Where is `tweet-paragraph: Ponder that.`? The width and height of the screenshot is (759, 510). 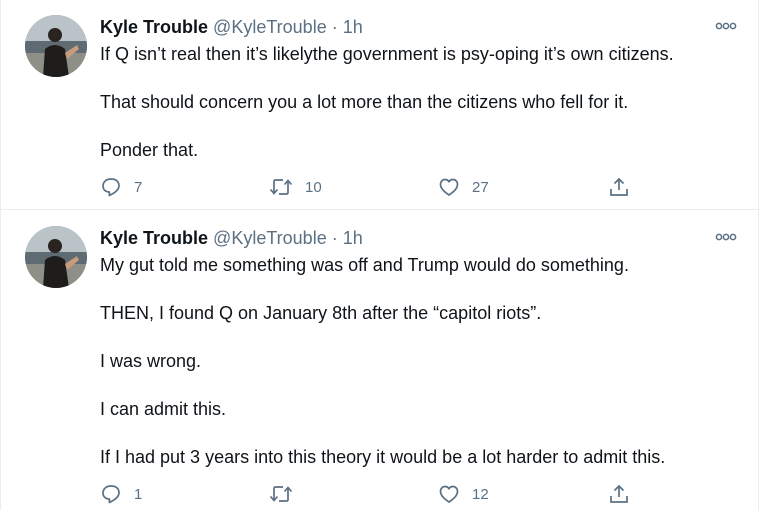
tweet-paragraph: Ponder that. is located at coordinates (149, 150).